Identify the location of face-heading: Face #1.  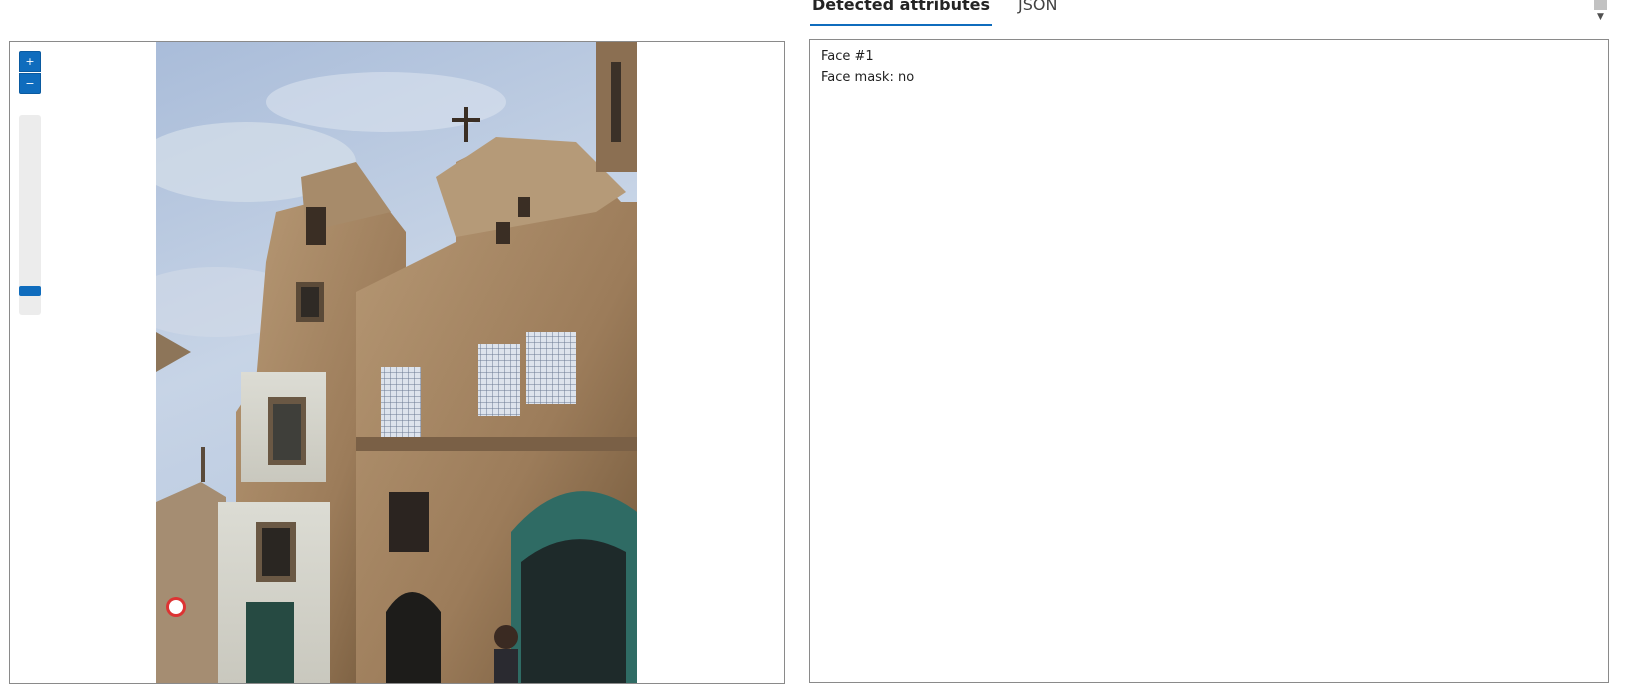
(847, 56).